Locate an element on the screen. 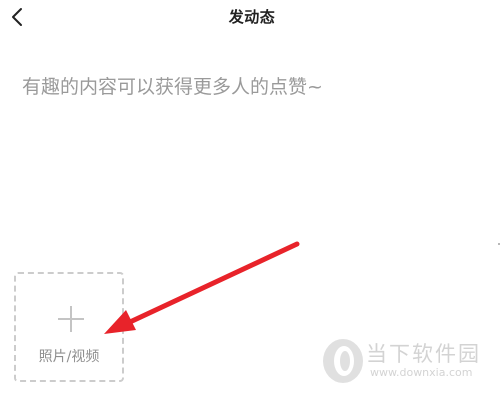  watermark-brand: 当下软件园 is located at coordinates (423, 354).